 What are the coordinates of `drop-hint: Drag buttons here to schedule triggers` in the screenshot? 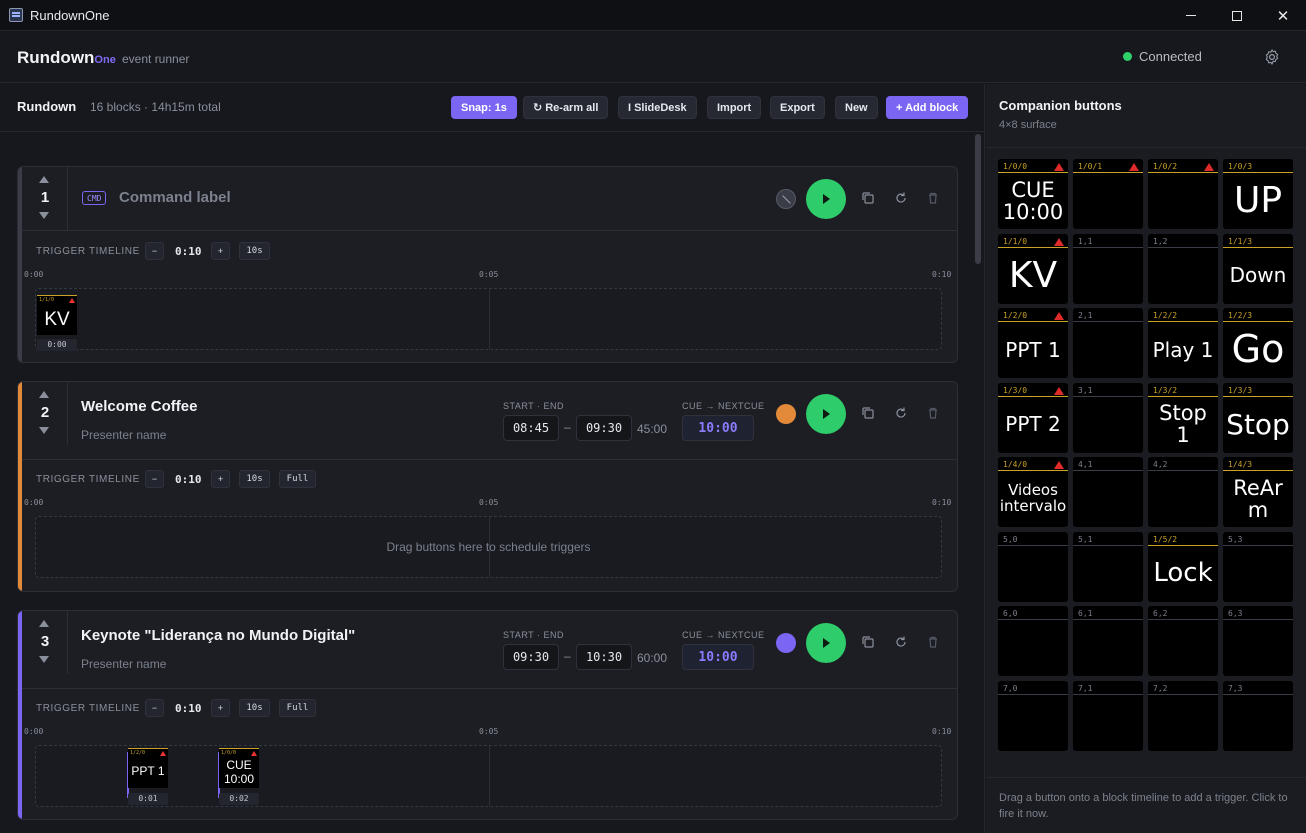 It's located at (488, 547).